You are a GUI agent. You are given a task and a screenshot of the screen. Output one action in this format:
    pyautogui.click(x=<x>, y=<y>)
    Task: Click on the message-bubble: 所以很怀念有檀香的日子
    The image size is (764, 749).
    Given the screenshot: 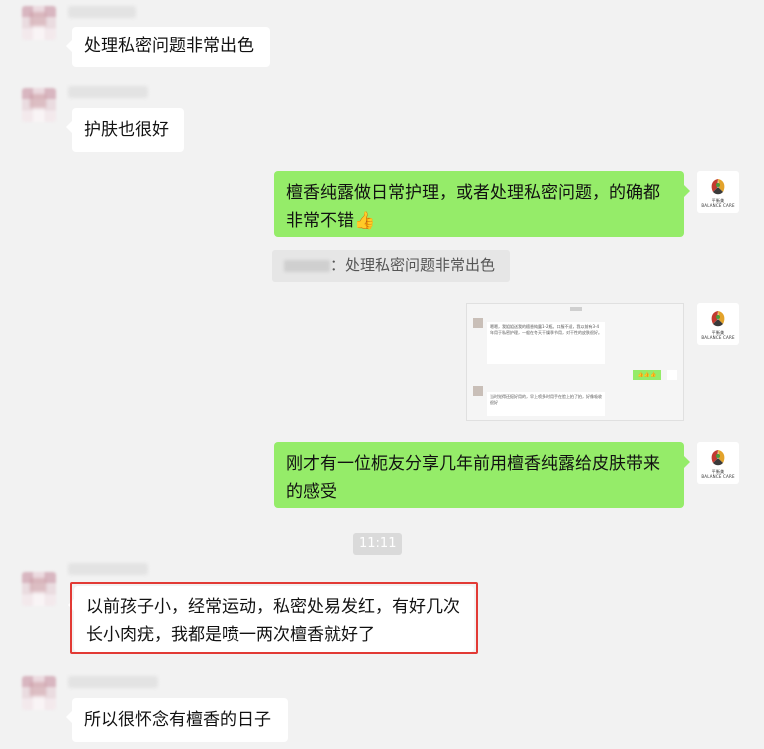 What is the action you would take?
    pyautogui.click(x=177, y=720)
    